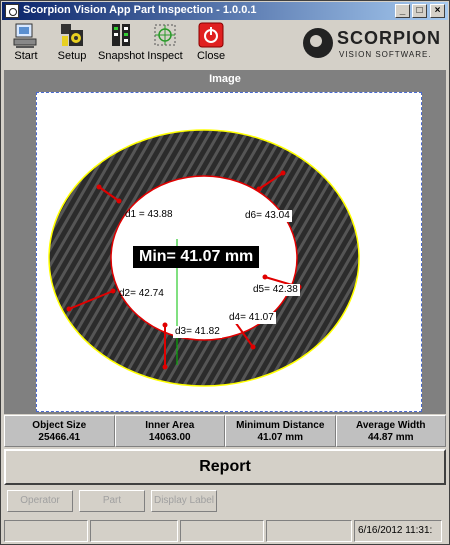 The height and width of the screenshot is (545, 450). I want to click on stat-inner-area: Inner Area 14063.00, so click(169, 431).